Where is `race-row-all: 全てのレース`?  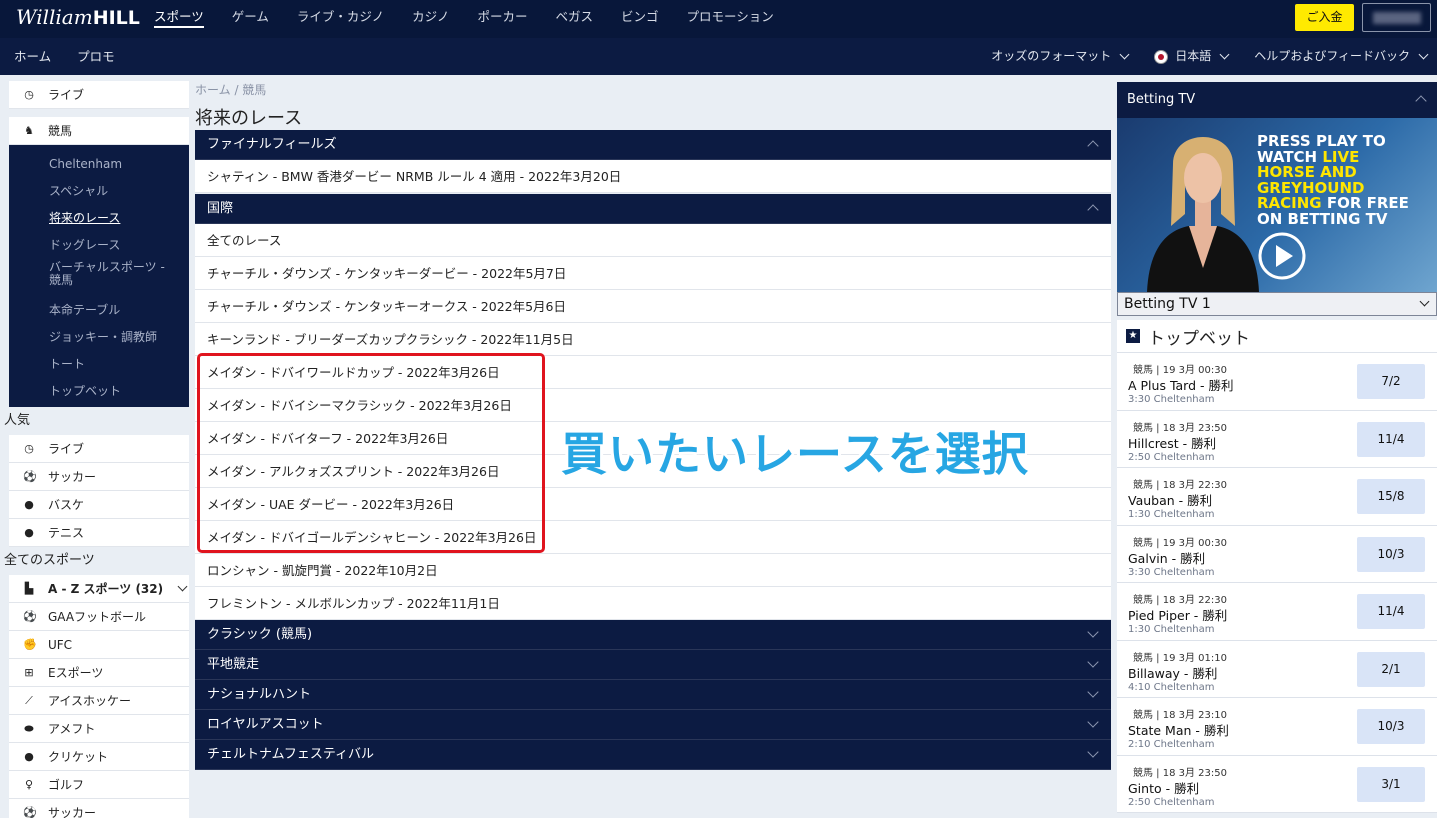 race-row-all: 全てのレース is located at coordinates (653, 240).